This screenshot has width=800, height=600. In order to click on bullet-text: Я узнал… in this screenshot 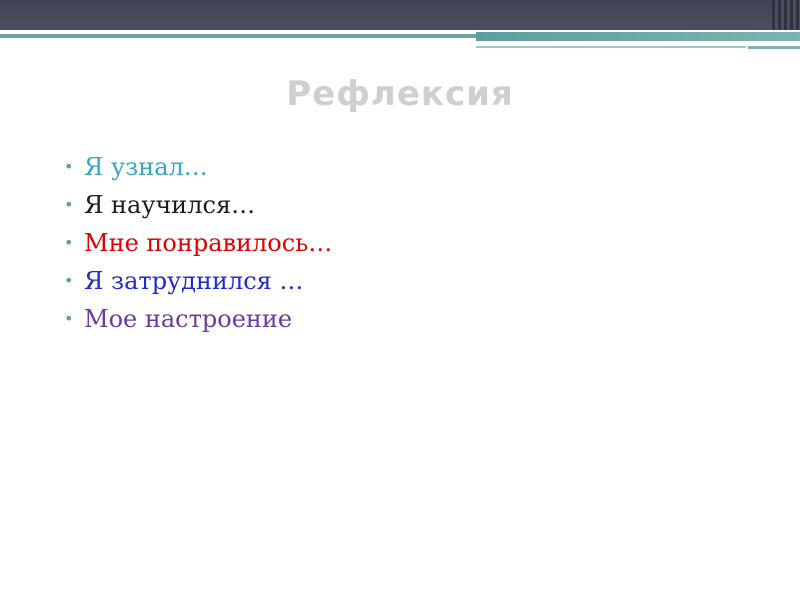, I will do `click(146, 167)`.